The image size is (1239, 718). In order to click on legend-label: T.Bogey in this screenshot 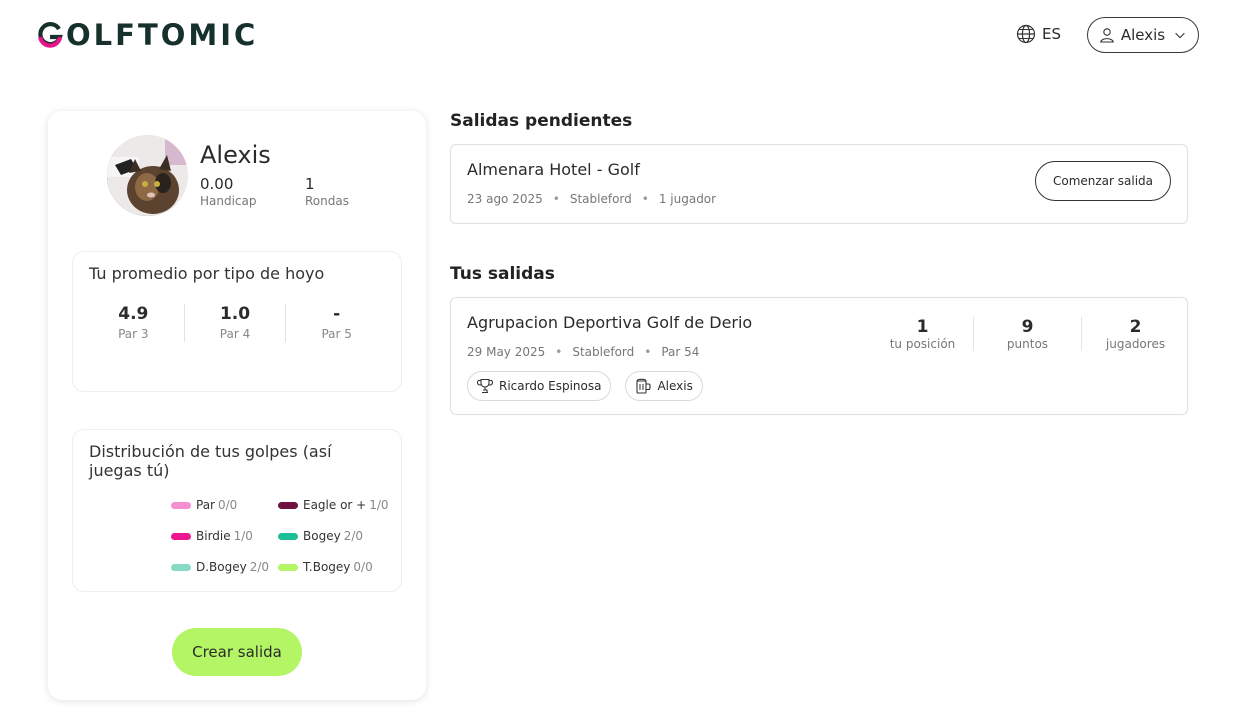, I will do `click(327, 567)`.